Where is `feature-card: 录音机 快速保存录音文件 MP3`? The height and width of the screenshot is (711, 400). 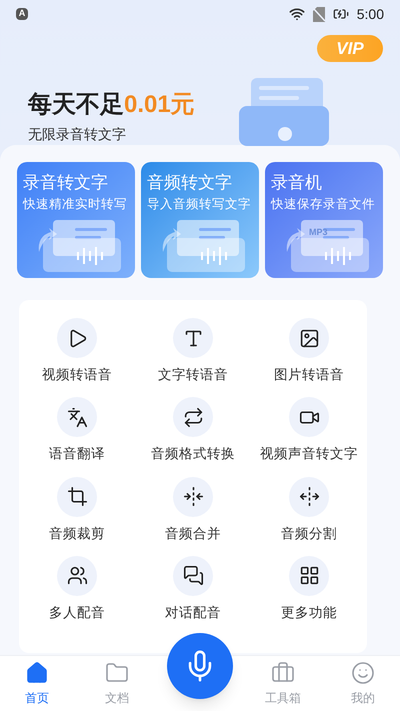 feature-card: 录音机 快速保存录音文件 MP3 is located at coordinates (324, 220).